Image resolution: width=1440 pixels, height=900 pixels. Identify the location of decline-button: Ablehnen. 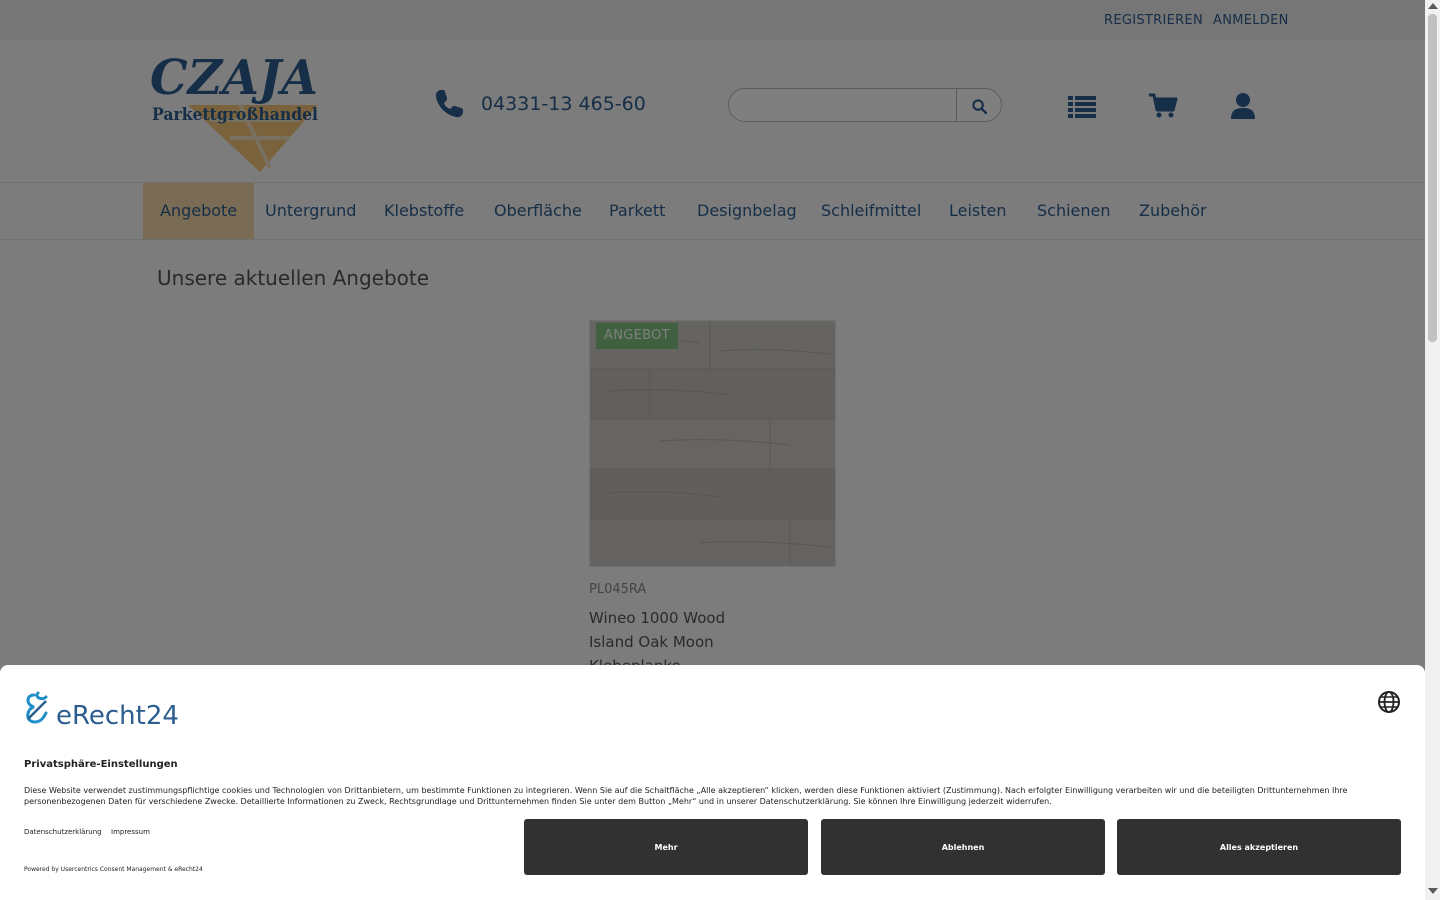
(963, 847).